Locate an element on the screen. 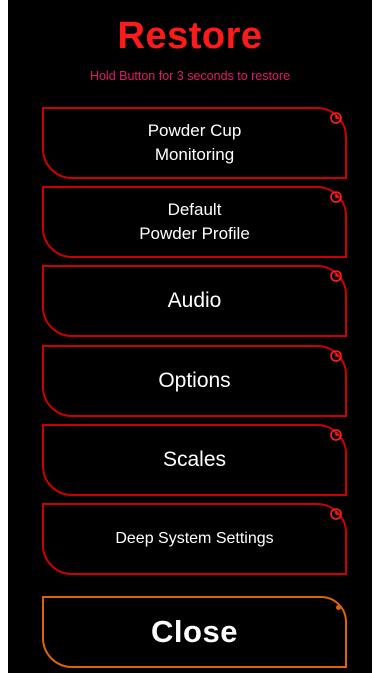 The image size is (382, 673). page-title: Restore is located at coordinates (190, 36).